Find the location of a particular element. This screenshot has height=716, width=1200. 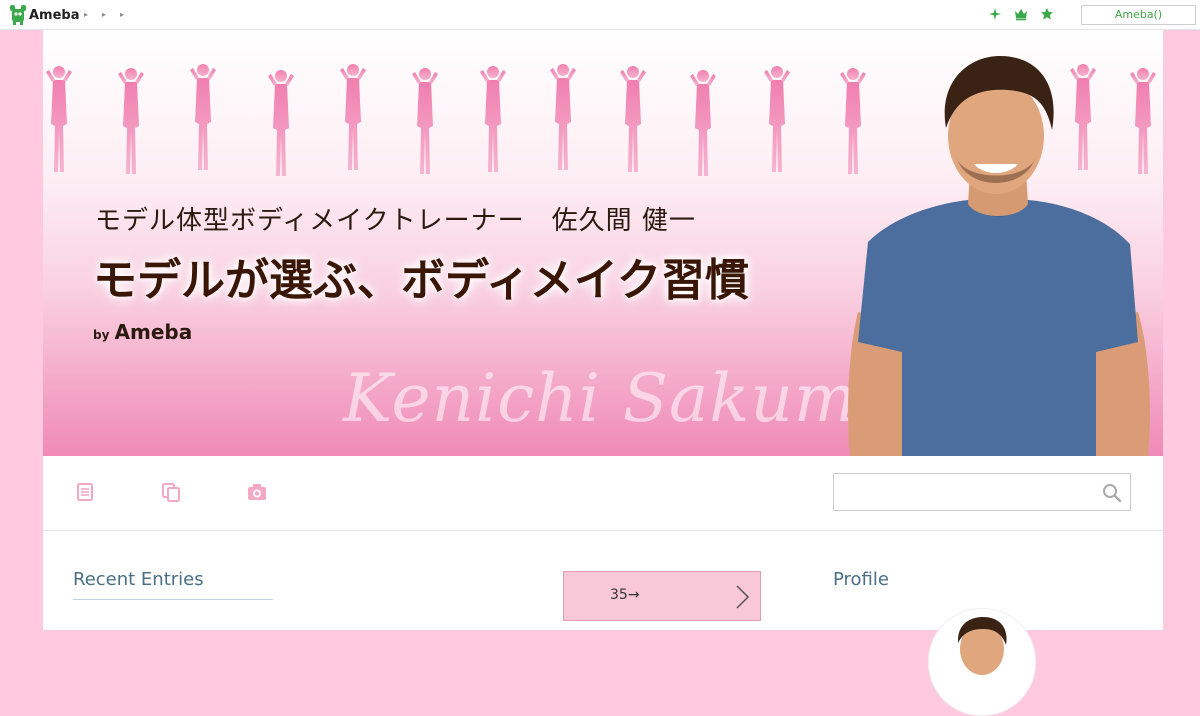

camera-icon is located at coordinates (257, 492).